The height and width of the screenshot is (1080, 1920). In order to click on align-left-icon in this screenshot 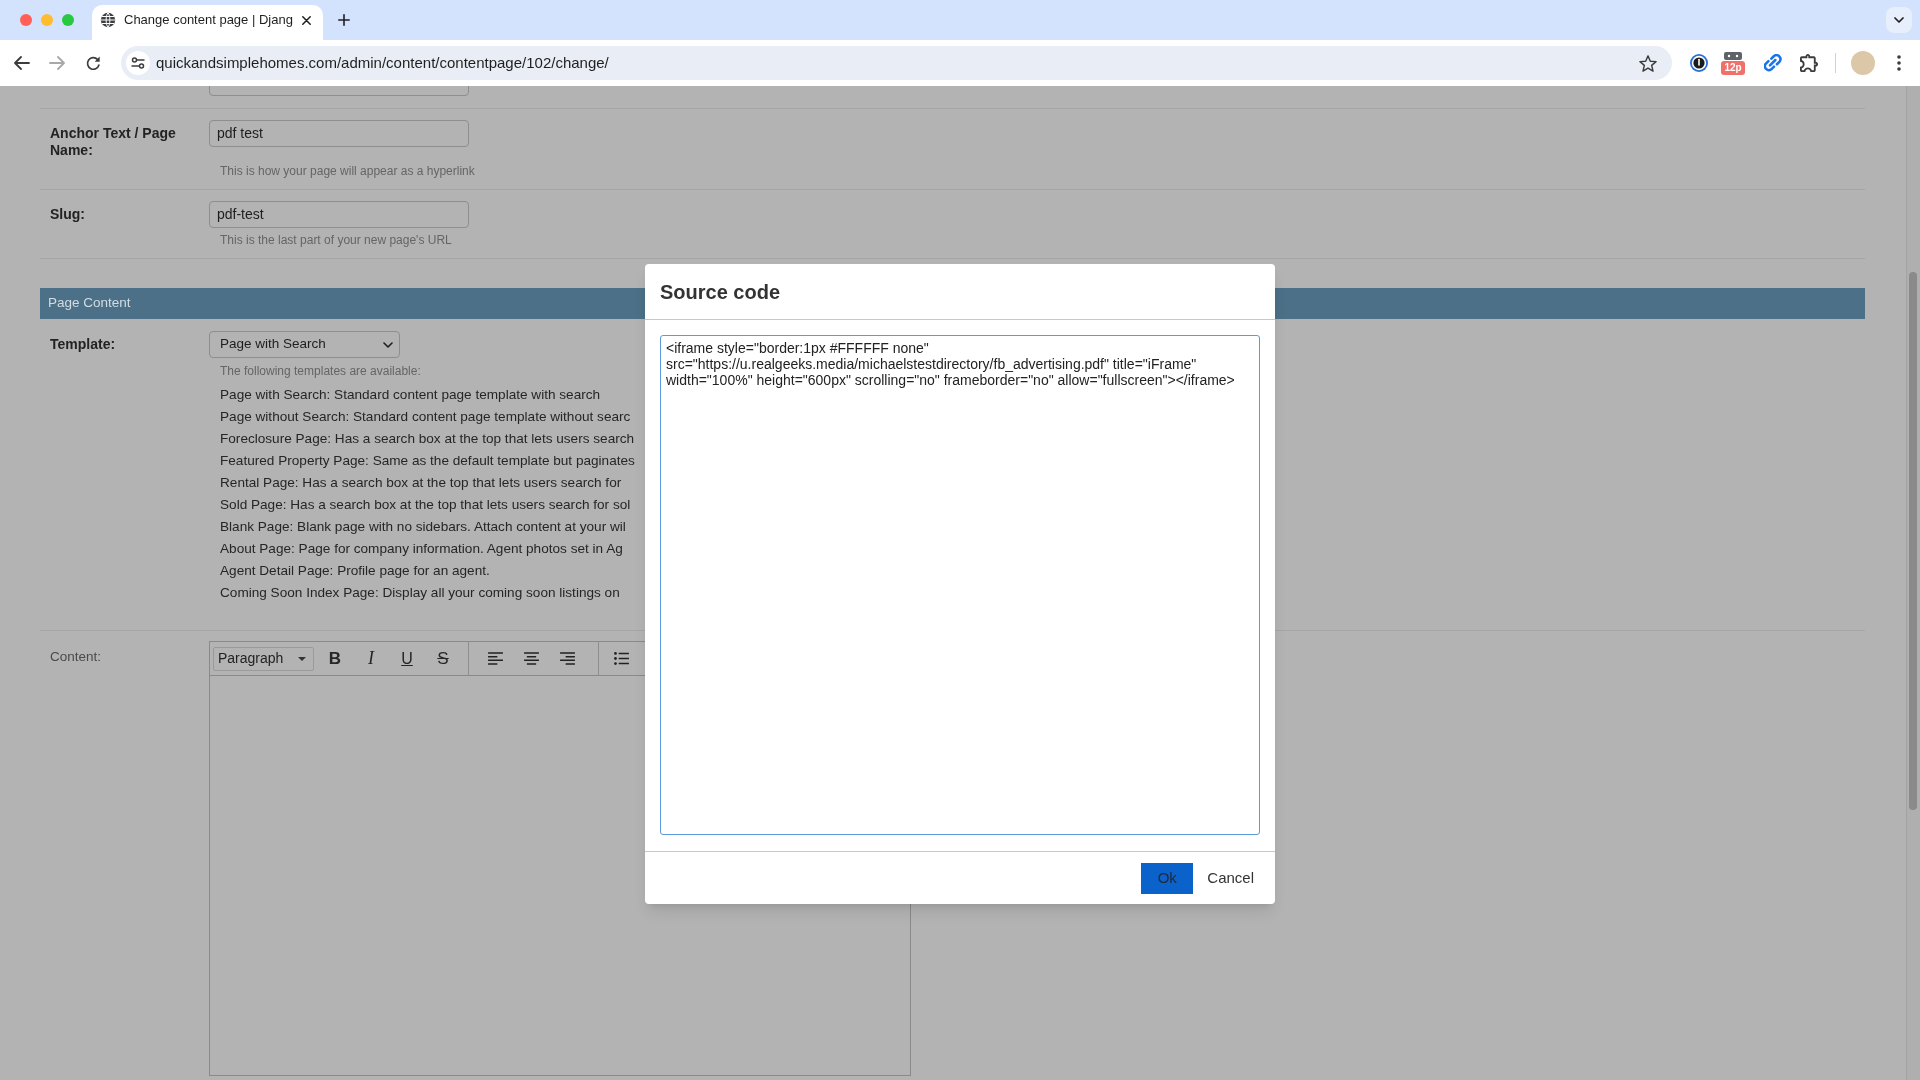, I will do `click(495, 658)`.